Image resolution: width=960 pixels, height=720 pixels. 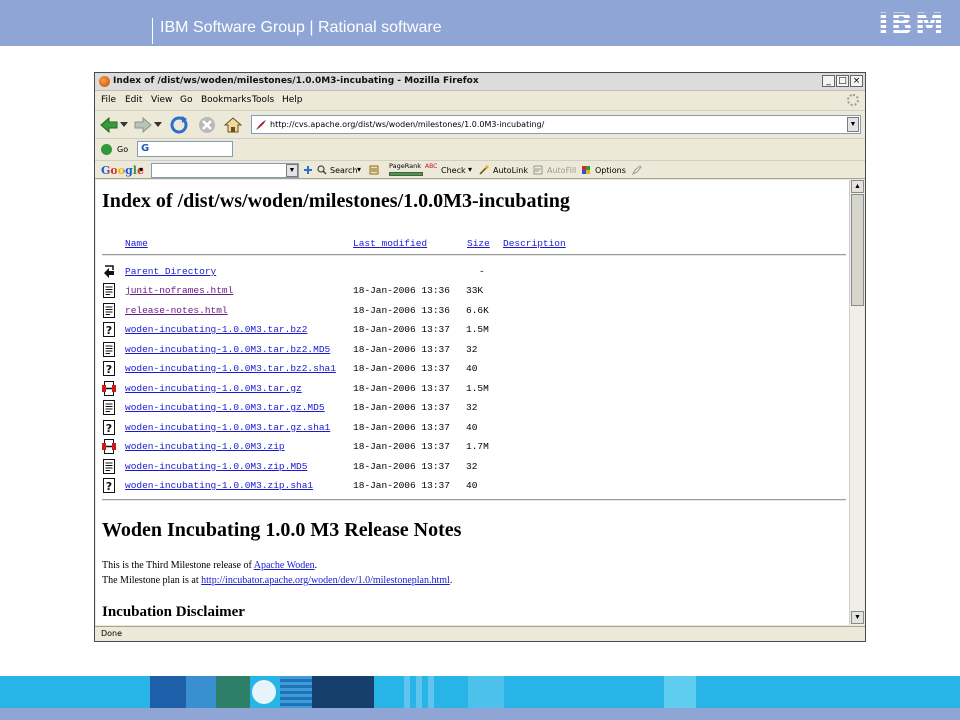 What do you see at coordinates (390, 243) in the screenshot?
I see `column-header-modified: Last modified` at bounding box center [390, 243].